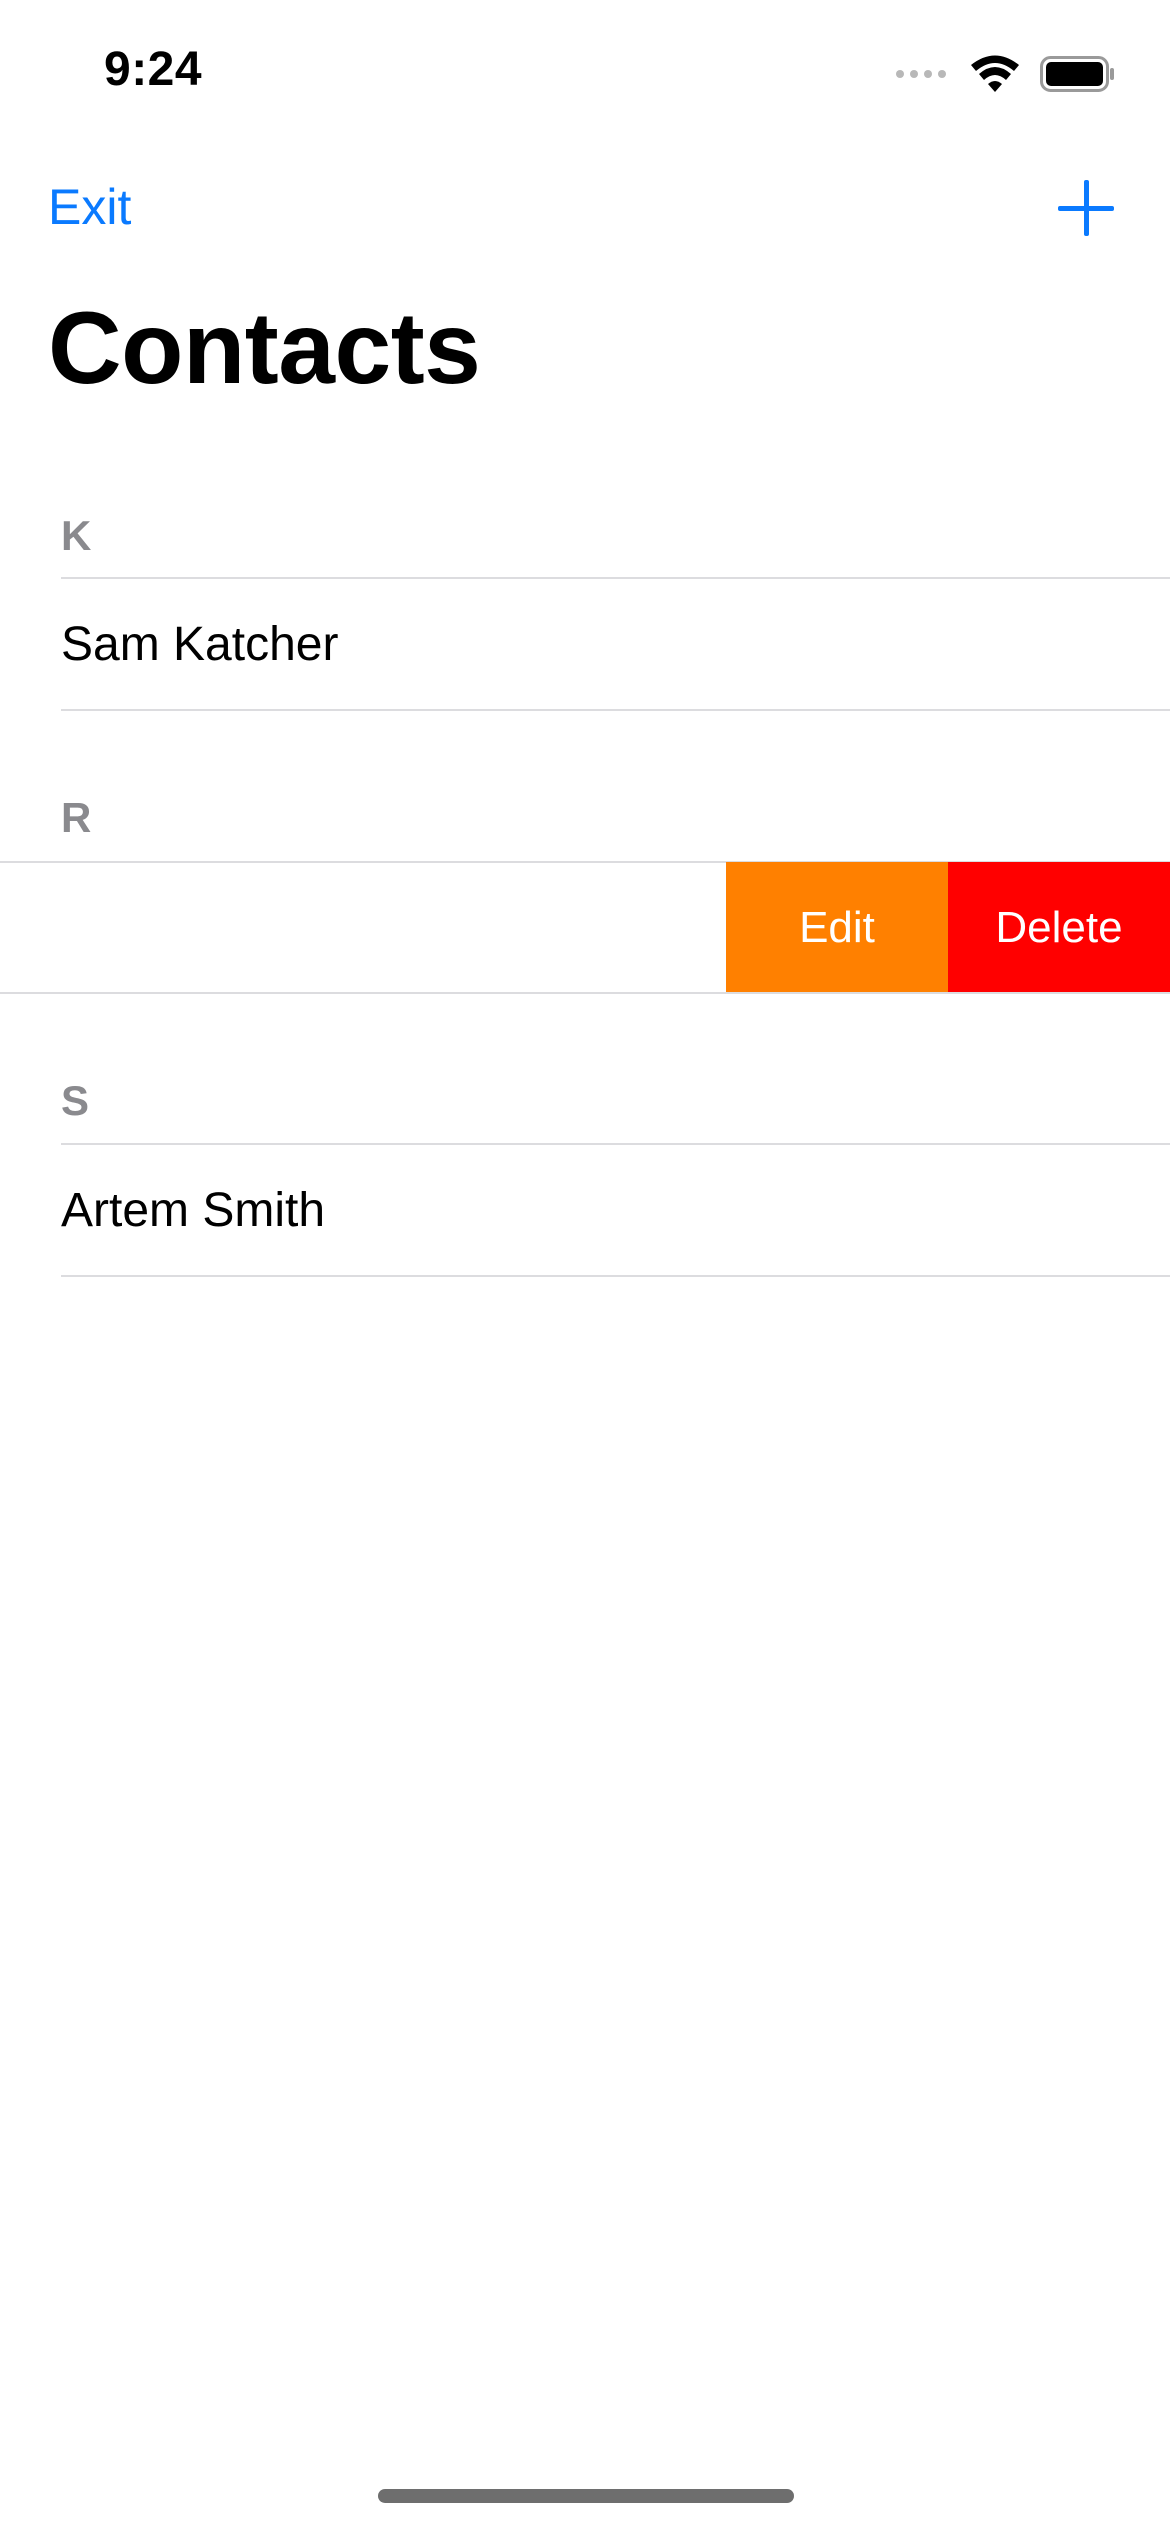 The image size is (1170, 2532). What do you see at coordinates (921, 74) in the screenshot?
I see `signal-icon` at bounding box center [921, 74].